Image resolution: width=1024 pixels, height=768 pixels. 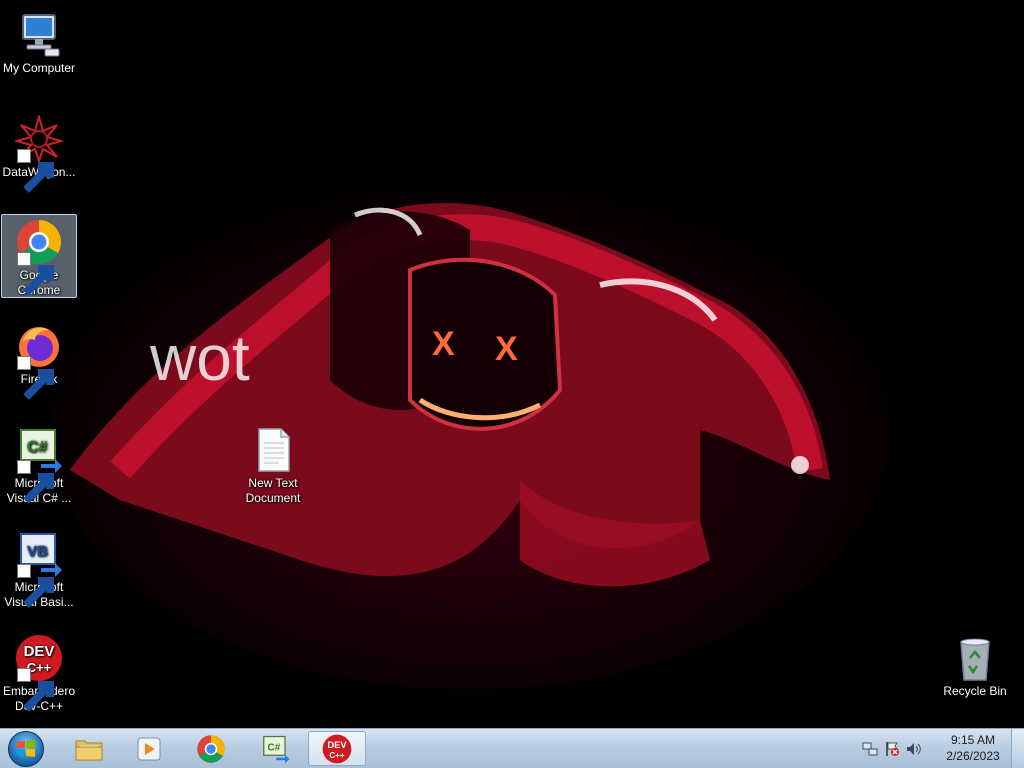 I want to click on start-button, so click(x=26, y=748).